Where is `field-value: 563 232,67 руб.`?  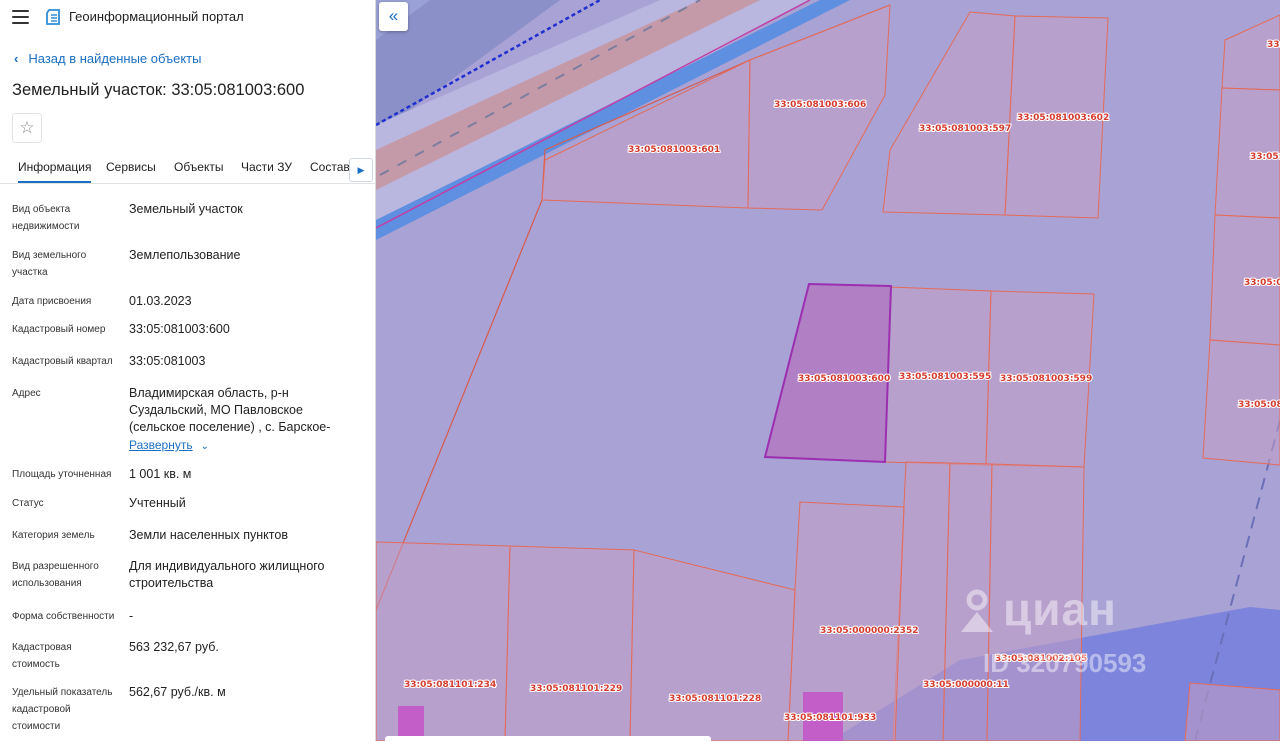
field-value: 563 232,67 руб. is located at coordinates (174, 647).